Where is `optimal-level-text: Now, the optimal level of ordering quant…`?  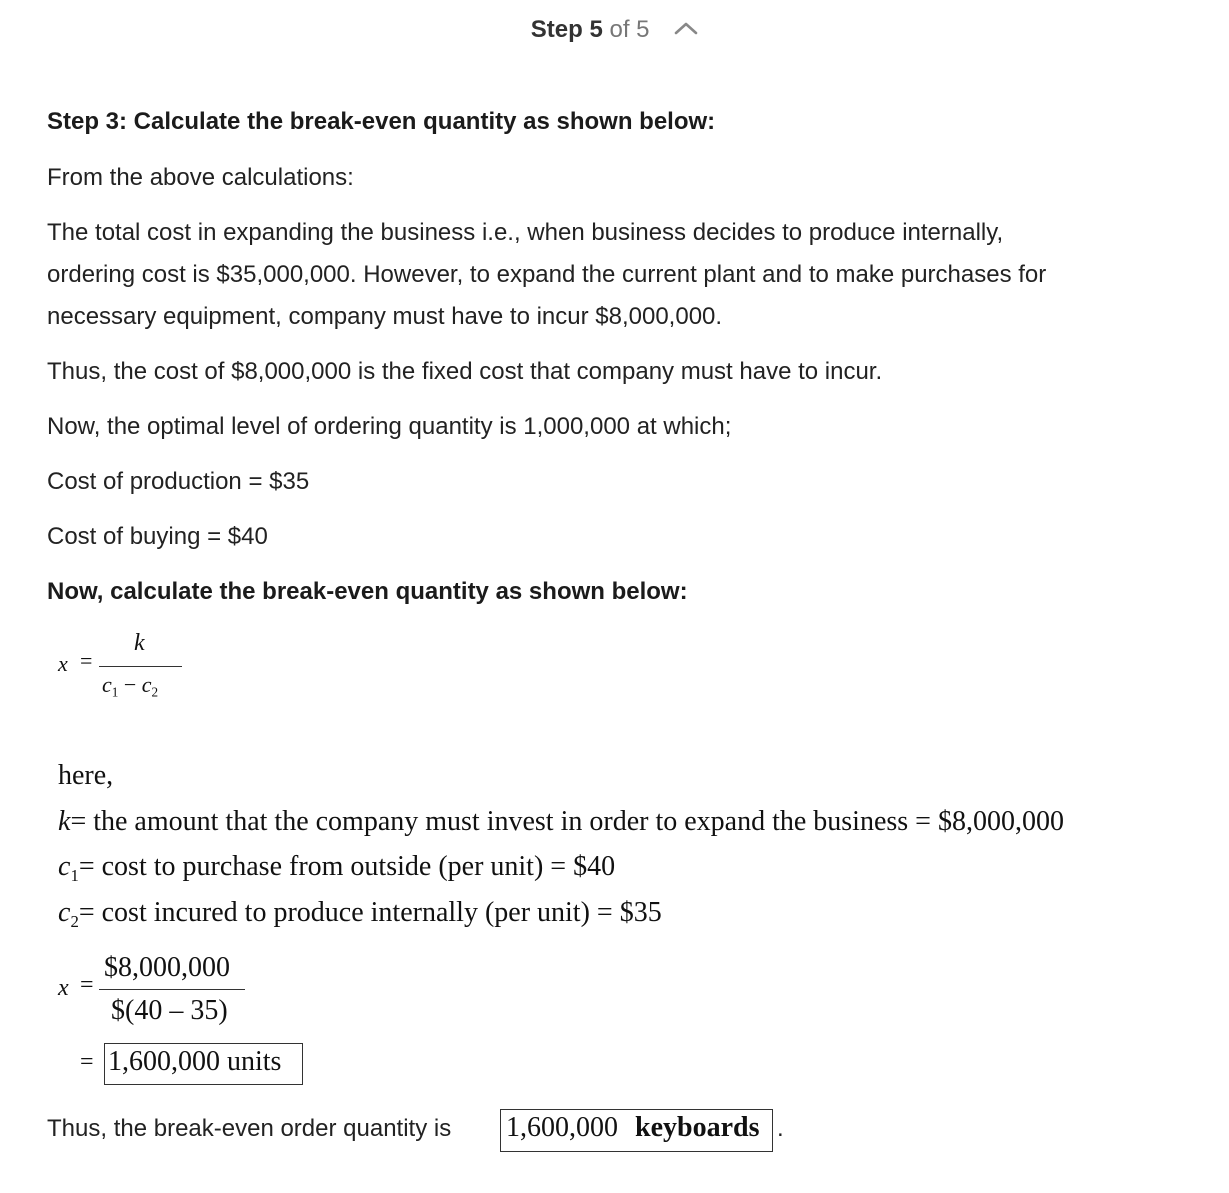 optimal-level-text: Now, the optimal level of ordering quant… is located at coordinates (389, 426).